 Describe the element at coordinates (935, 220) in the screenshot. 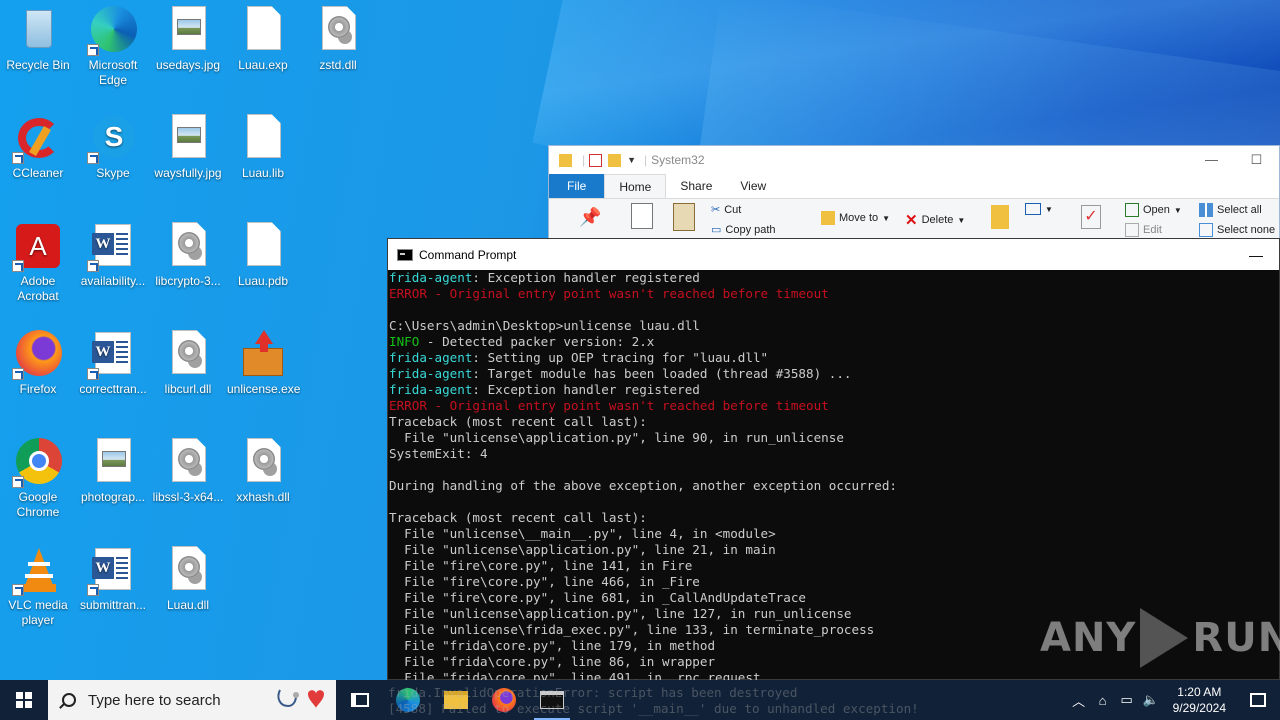

I see `delete-button: ✕ Delete ▼` at that location.